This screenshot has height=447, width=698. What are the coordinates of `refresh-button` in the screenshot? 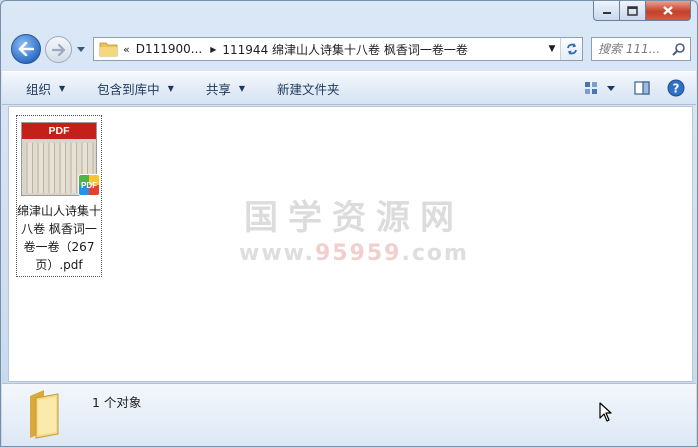 It's located at (571, 49).